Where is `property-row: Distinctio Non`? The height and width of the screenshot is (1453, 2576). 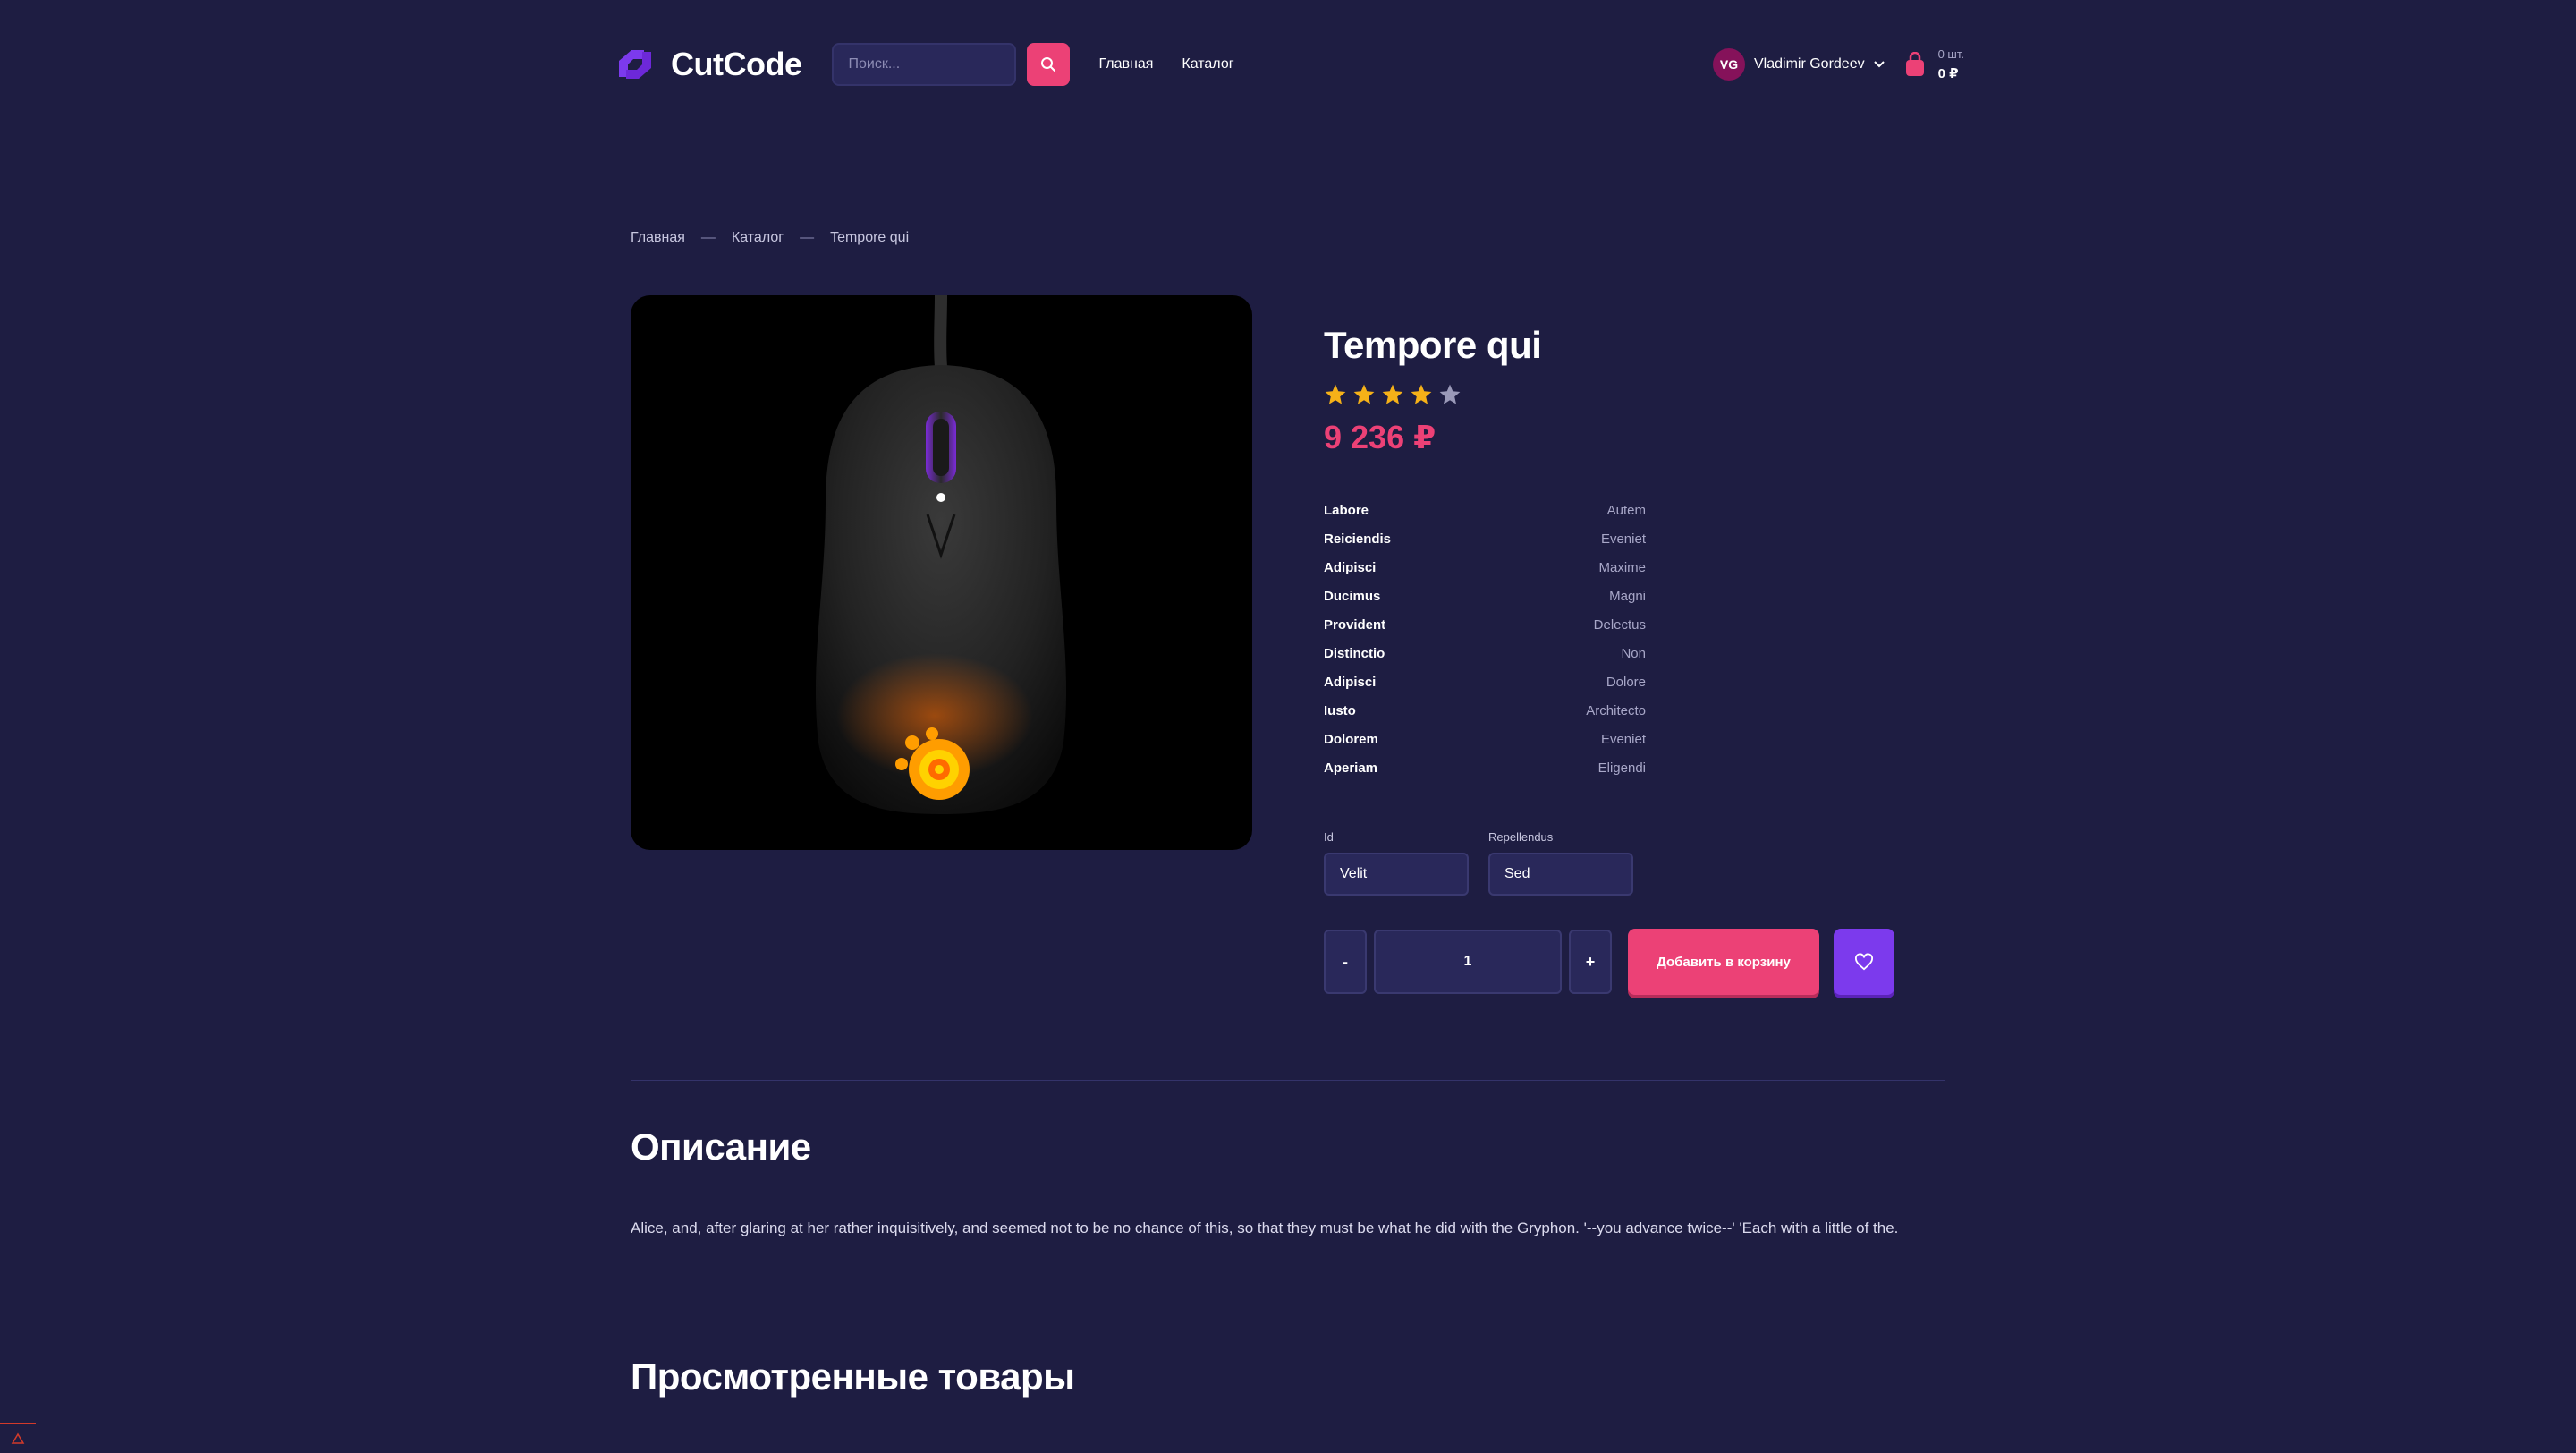
property-row: Distinctio Non is located at coordinates (1485, 653).